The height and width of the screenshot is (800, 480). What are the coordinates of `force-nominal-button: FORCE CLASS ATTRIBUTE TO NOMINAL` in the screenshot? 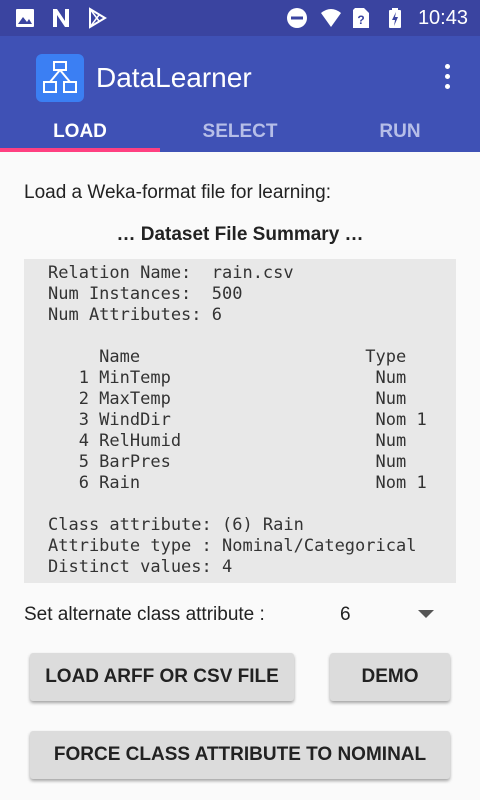 It's located at (240, 755).